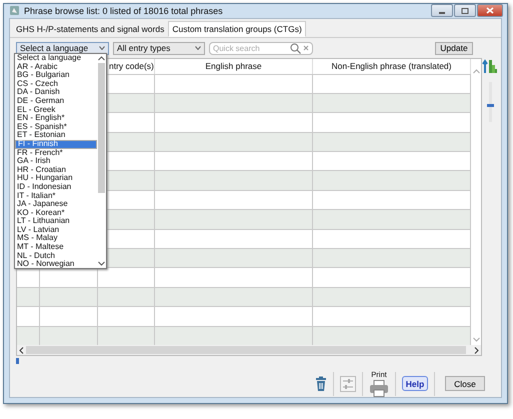  I want to click on language-option: ET - Estonian, so click(56, 135).